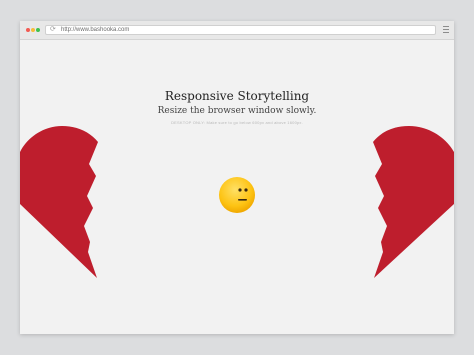 The height and width of the screenshot is (355, 474). What do you see at coordinates (413, 202) in the screenshot?
I see `broken-heart-right-half` at bounding box center [413, 202].